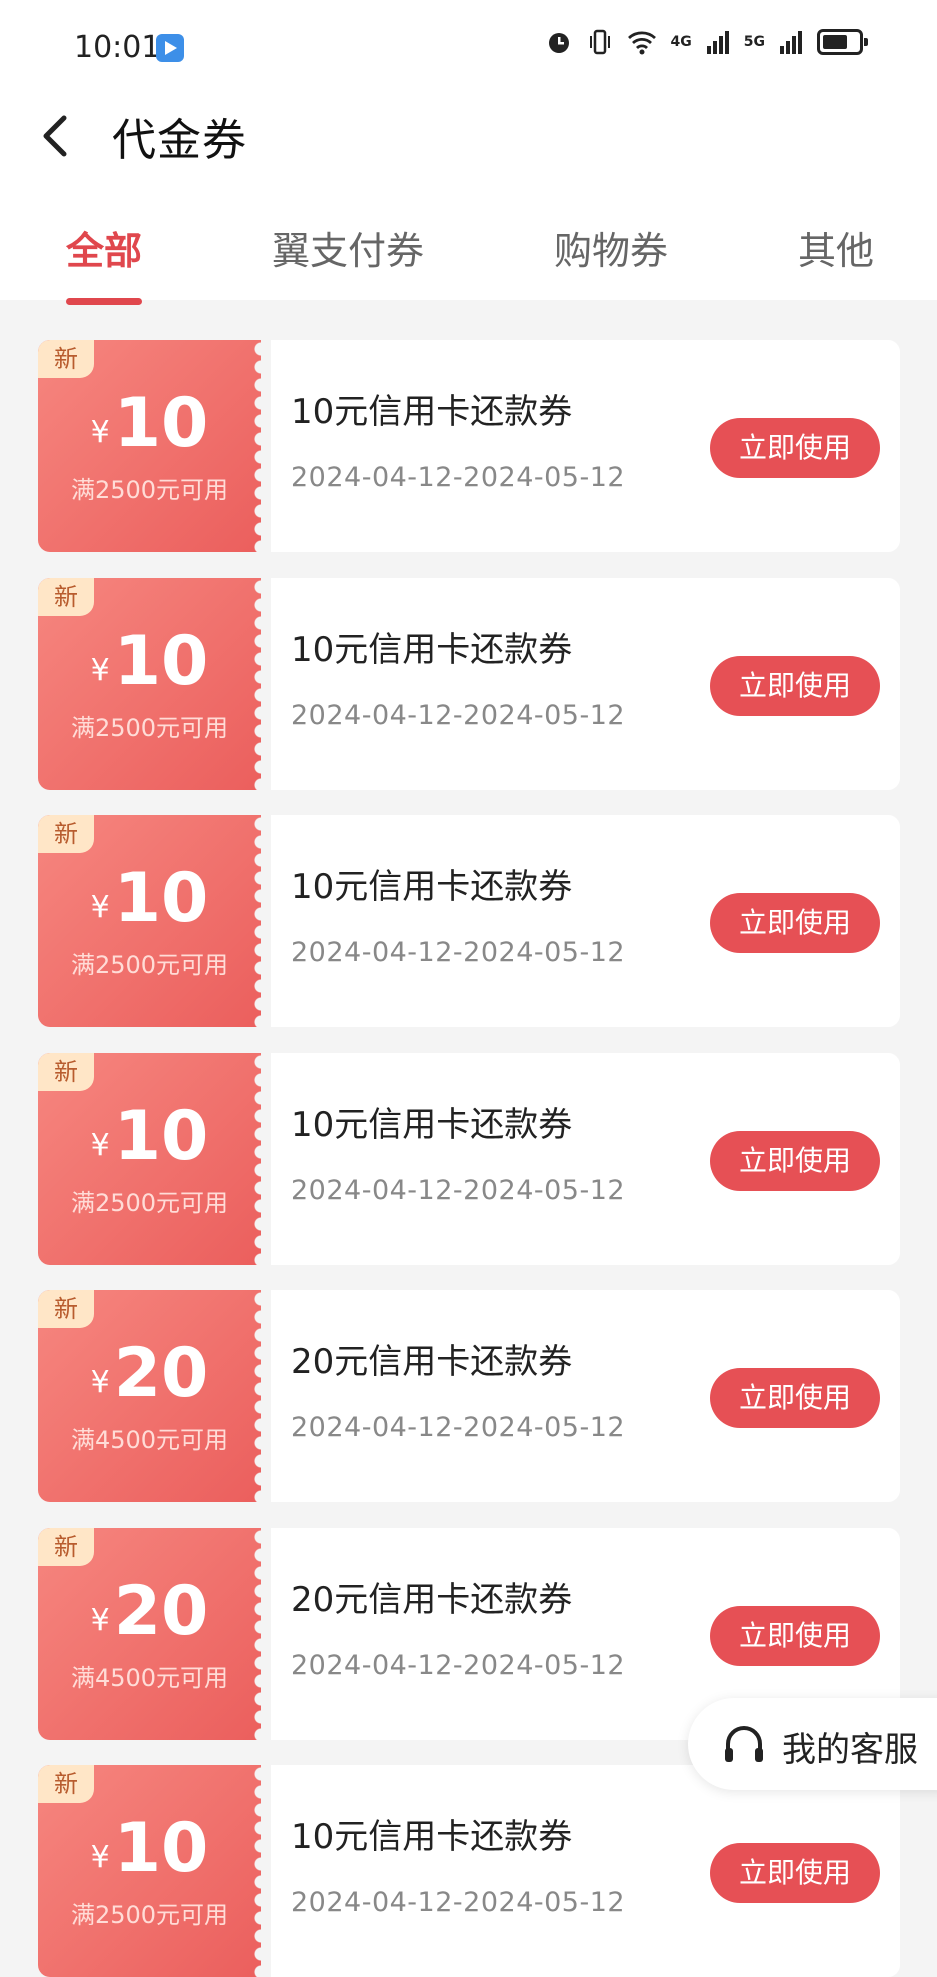  Describe the element at coordinates (850, 1750) in the screenshot. I see `customer-service-label: 我的客服` at that location.